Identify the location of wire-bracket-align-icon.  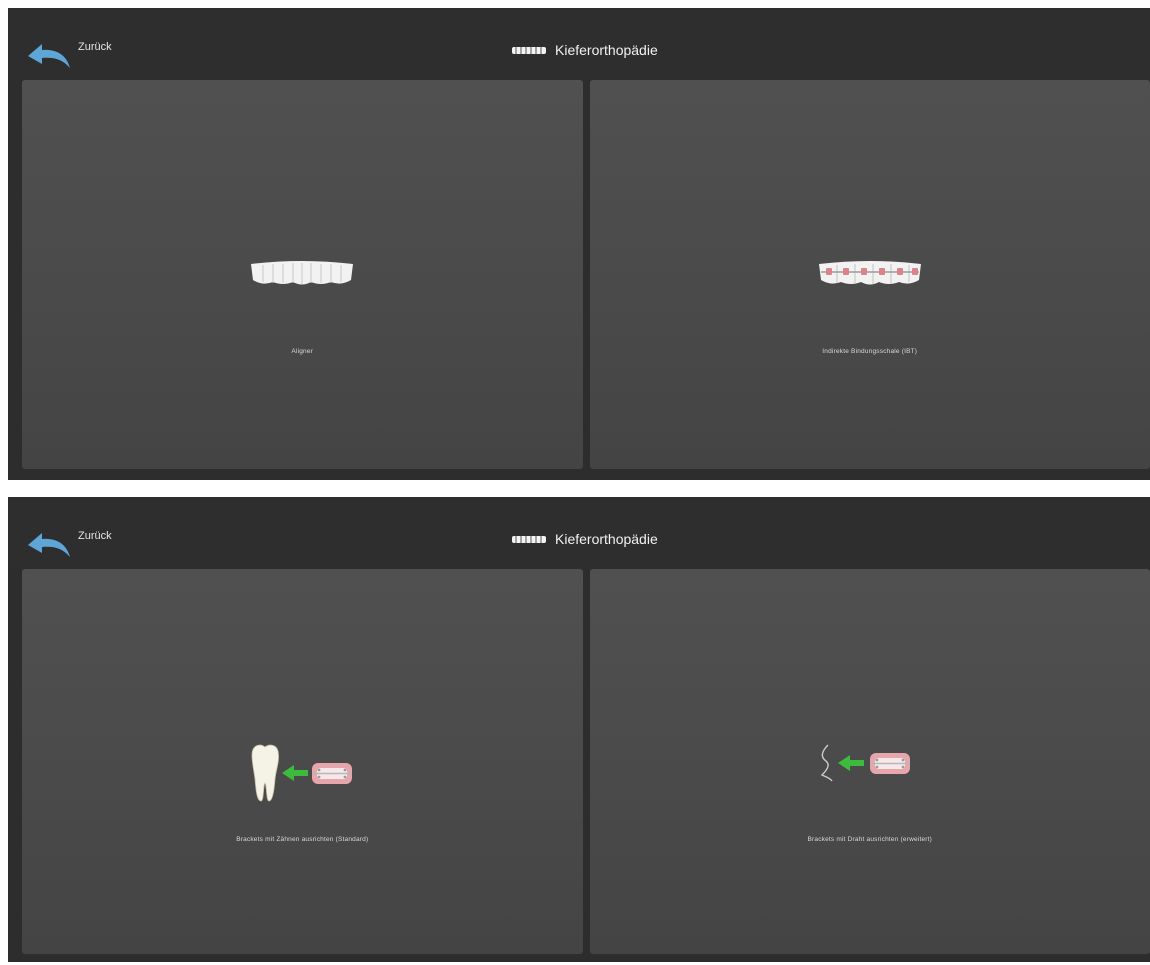
(865, 763).